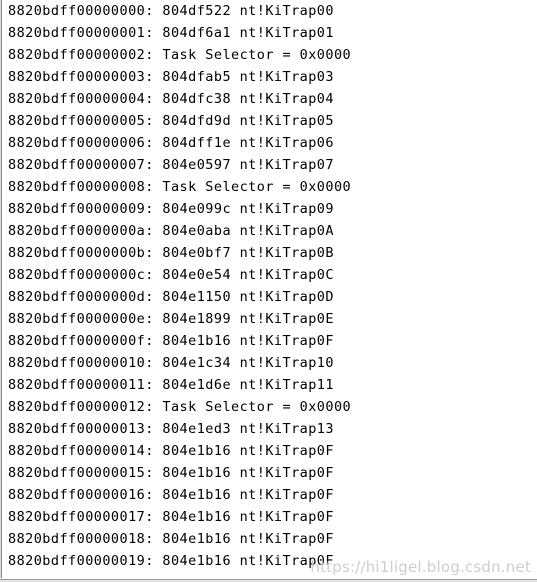 This screenshot has width=537, height=582. I want to click on dump-line: 8820bdff0000000a: 804e0aba nt!KiTrap0A, so click(171, 231).